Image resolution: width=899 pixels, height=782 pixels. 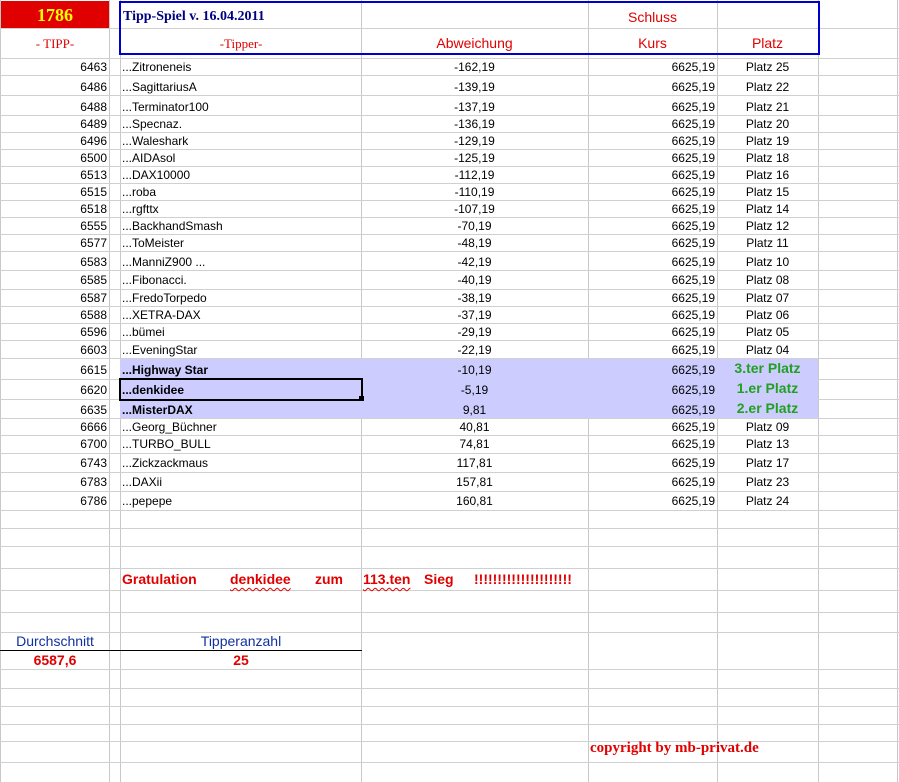 What do you see at coordinates (767, 388) in the screenshot?
I see `platz-value: 1.er Platz` at bounding box center [767, 388].